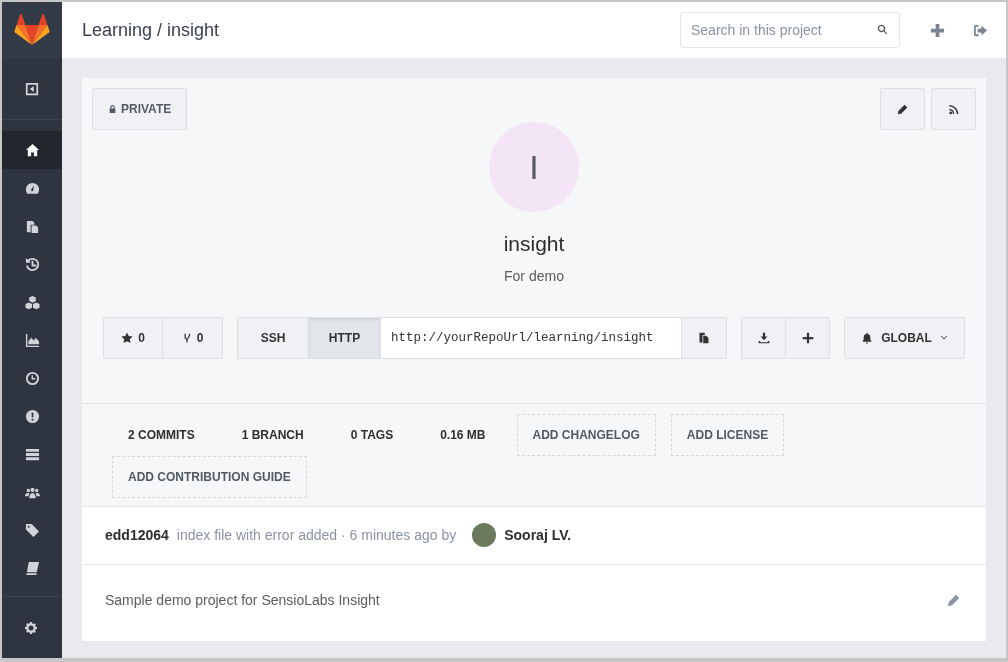  I want to click on fox-logo, so click(32, 30).